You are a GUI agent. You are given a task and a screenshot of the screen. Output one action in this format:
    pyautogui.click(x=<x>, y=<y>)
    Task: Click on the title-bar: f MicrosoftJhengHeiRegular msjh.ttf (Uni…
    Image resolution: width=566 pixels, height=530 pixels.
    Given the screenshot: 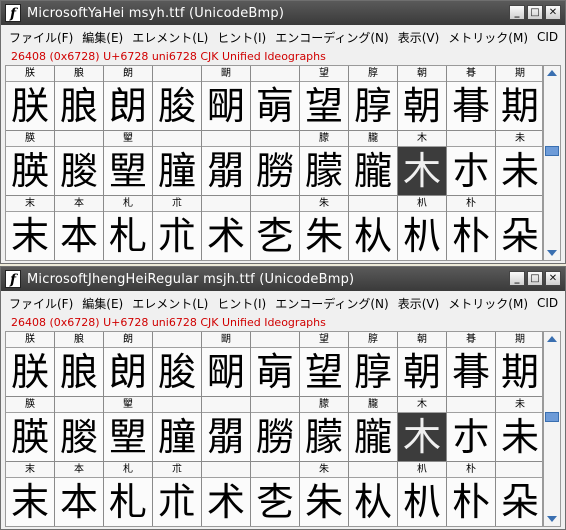 What is the action you would take?
    pyautogui.click(x=283, y=279)
    